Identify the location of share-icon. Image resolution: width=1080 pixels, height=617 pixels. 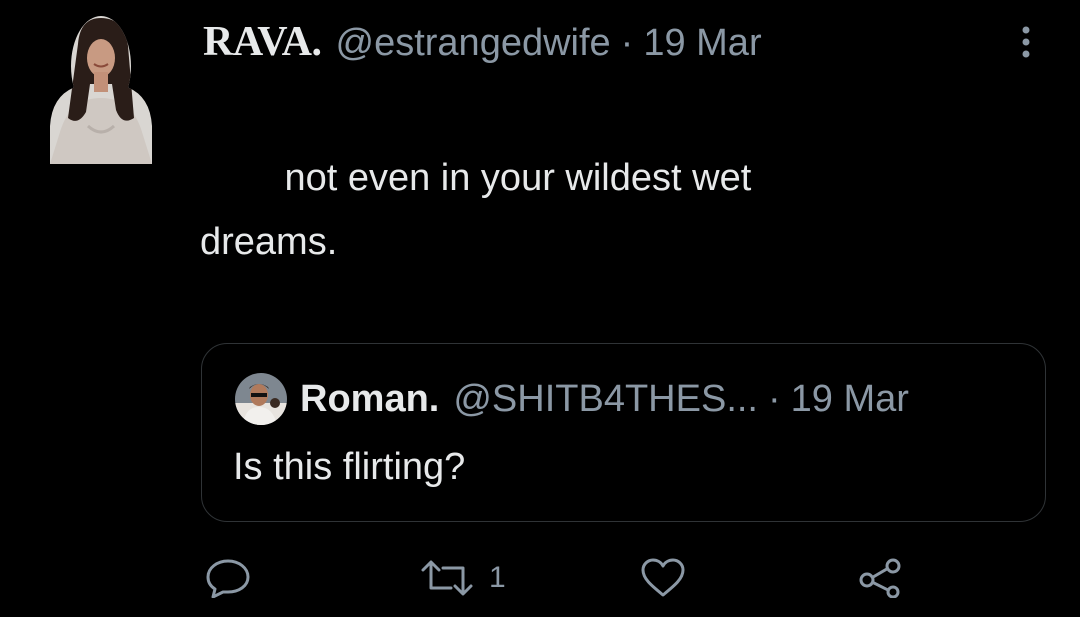
(881, 578).